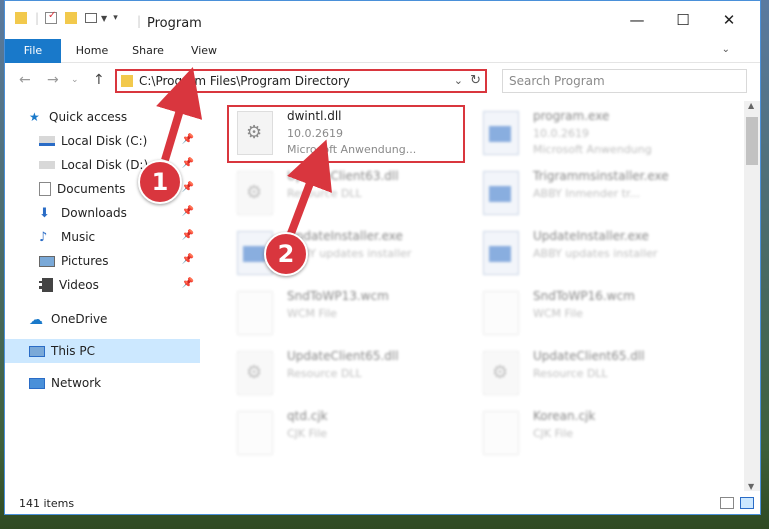 This screenshot has width=769, height=529. I want to click on file-name: SndToWP13.wcm, so click(338, 296).